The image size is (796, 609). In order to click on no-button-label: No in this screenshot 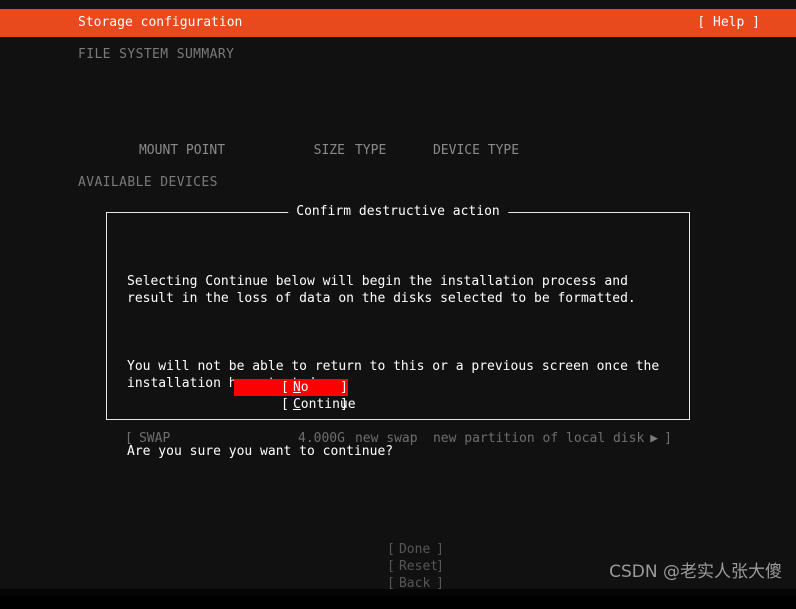, I will do `click(301, 387)`.